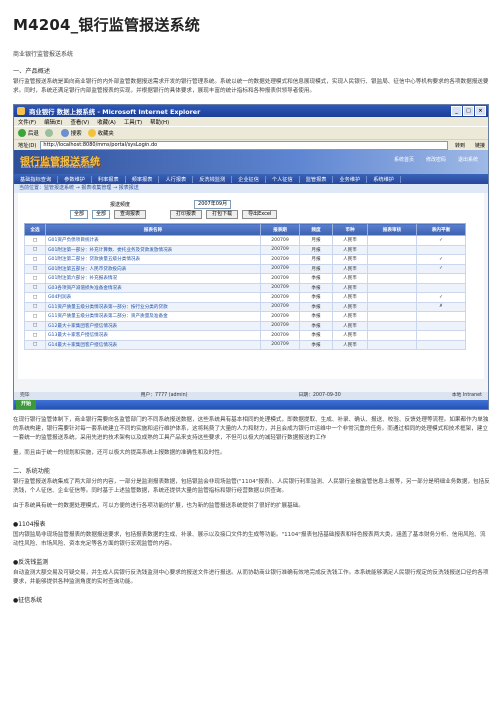 The image size is (504, 713). Describe the element at coordinates (213, 179) in the screenshot. I see `nav-item: 反洗钱监测` at that location.